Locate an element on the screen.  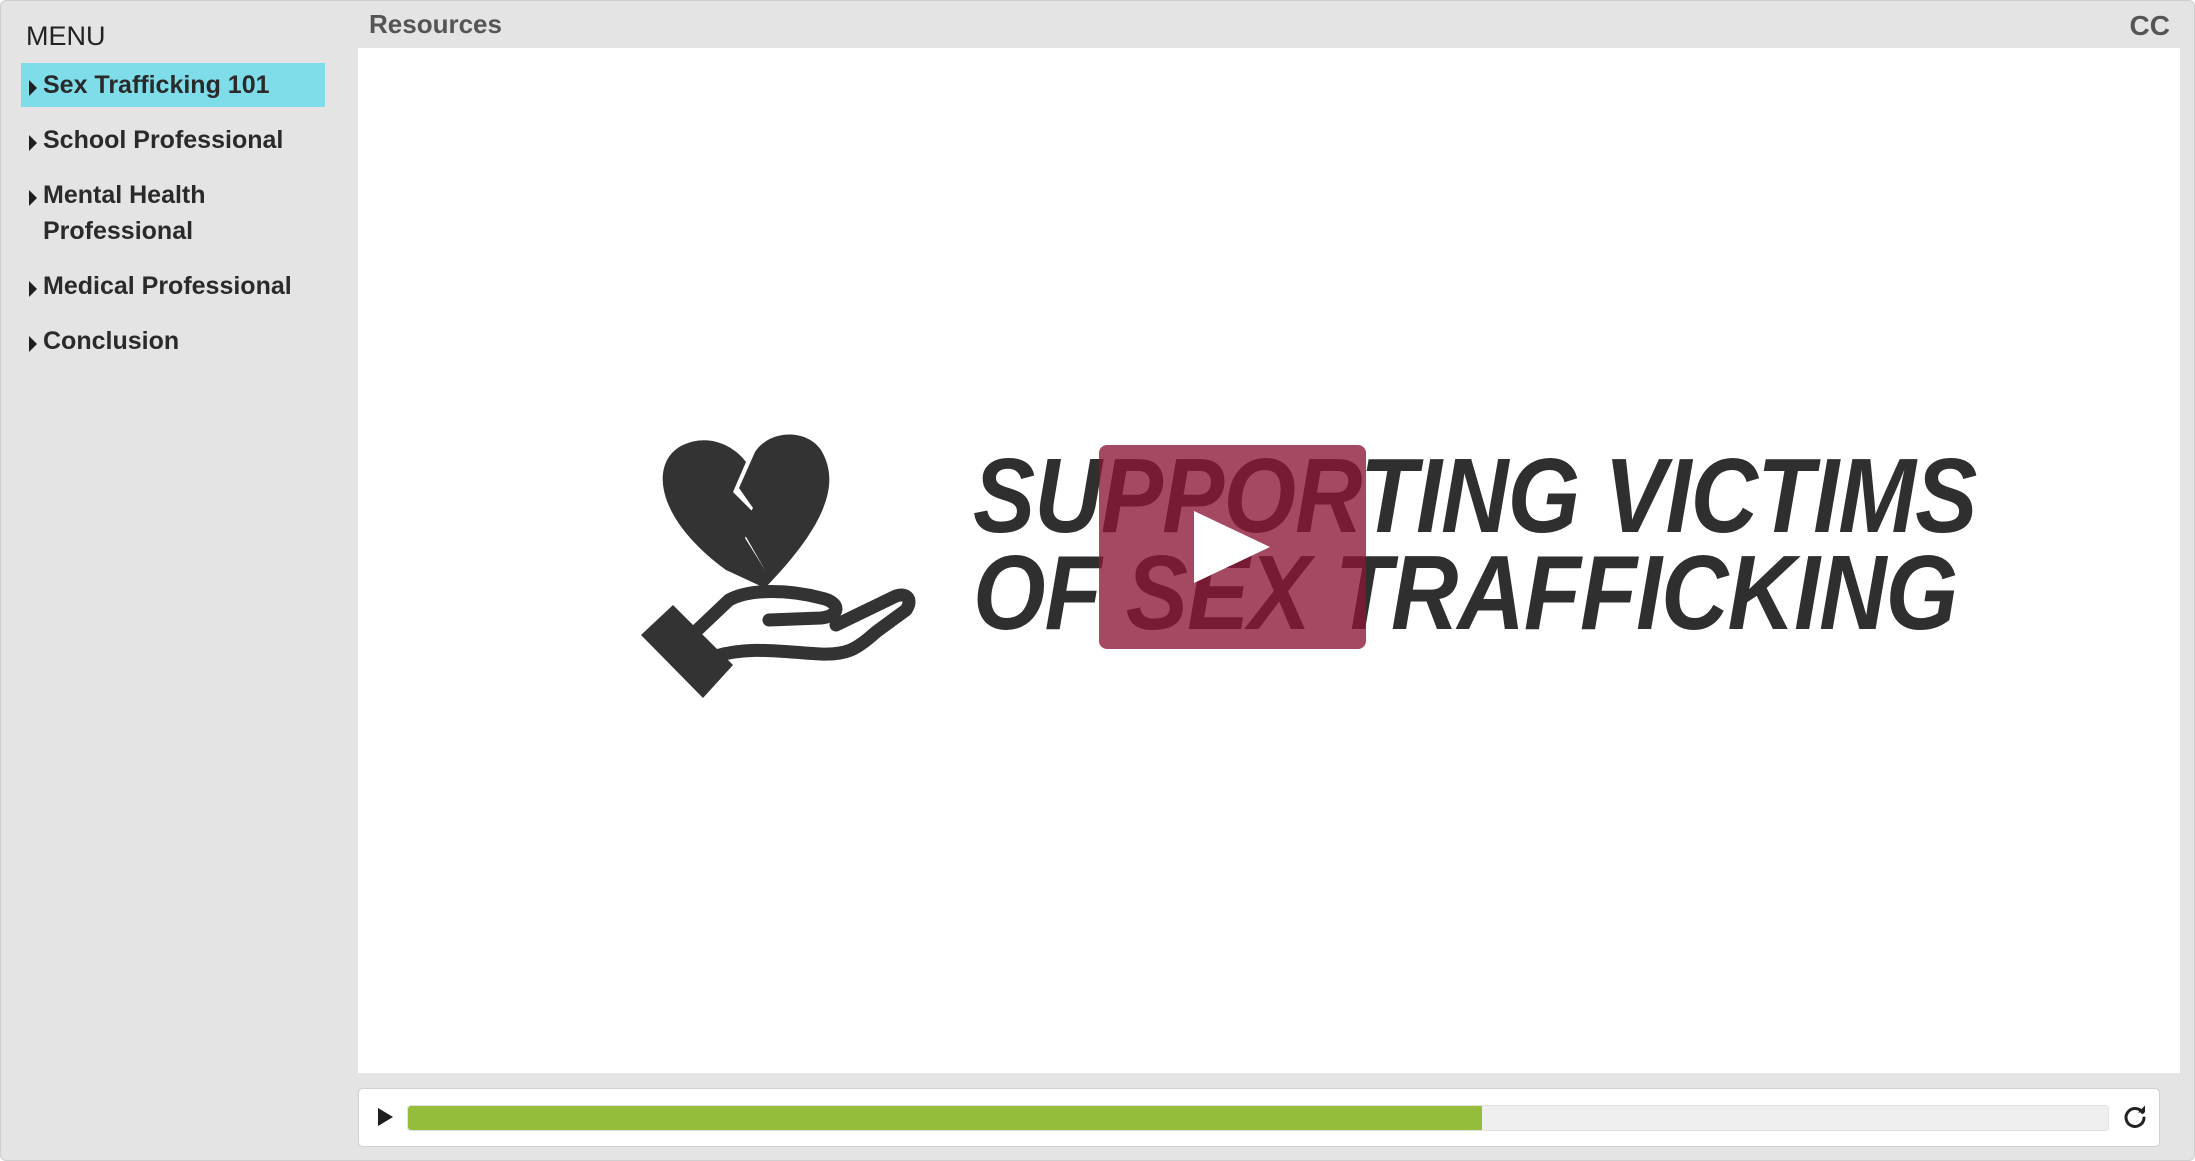
replay-icon is located at coordinates (2135, 1116).